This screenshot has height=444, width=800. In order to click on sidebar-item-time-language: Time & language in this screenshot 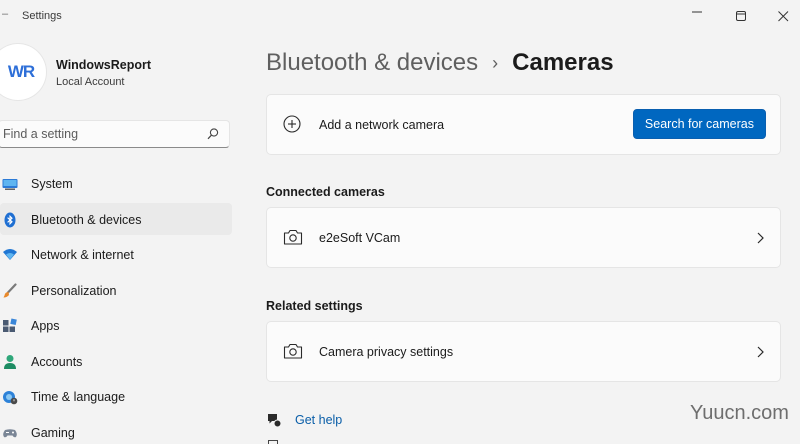, I will do `click(116, 396)`.